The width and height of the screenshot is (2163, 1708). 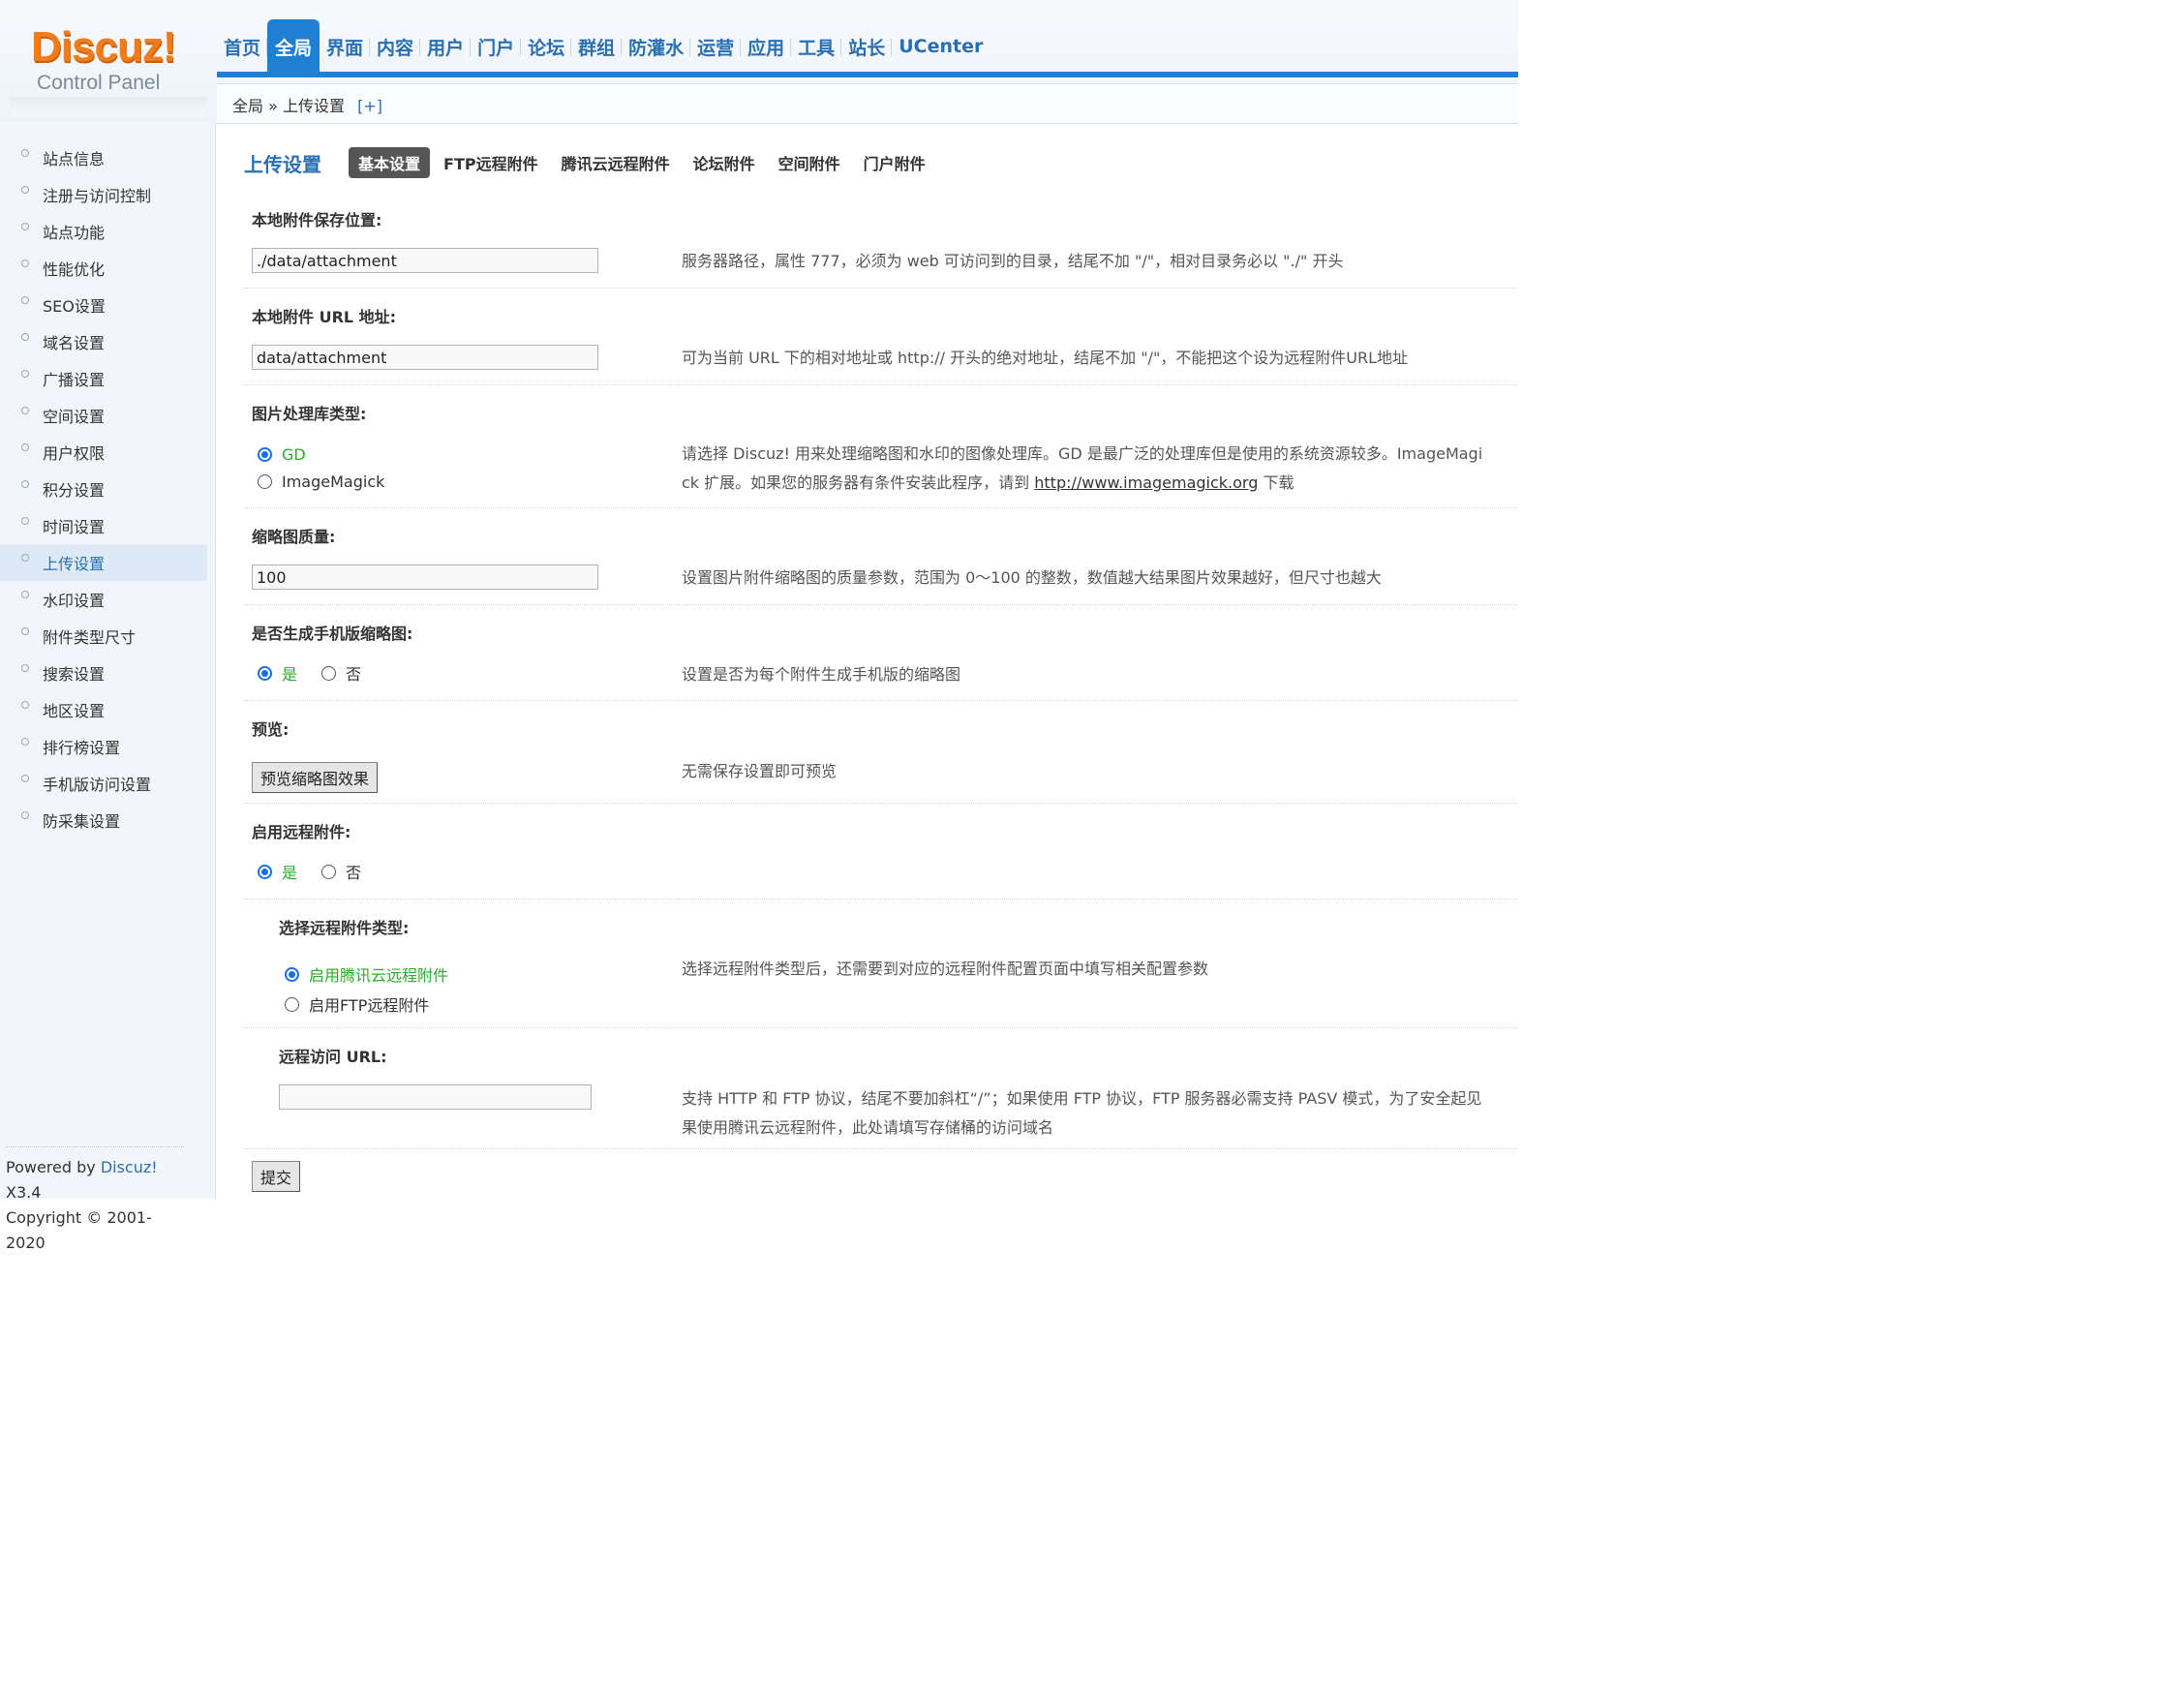 I want to click on sidebar-item-label: 排行榜设置, so click(x=82, y=748).